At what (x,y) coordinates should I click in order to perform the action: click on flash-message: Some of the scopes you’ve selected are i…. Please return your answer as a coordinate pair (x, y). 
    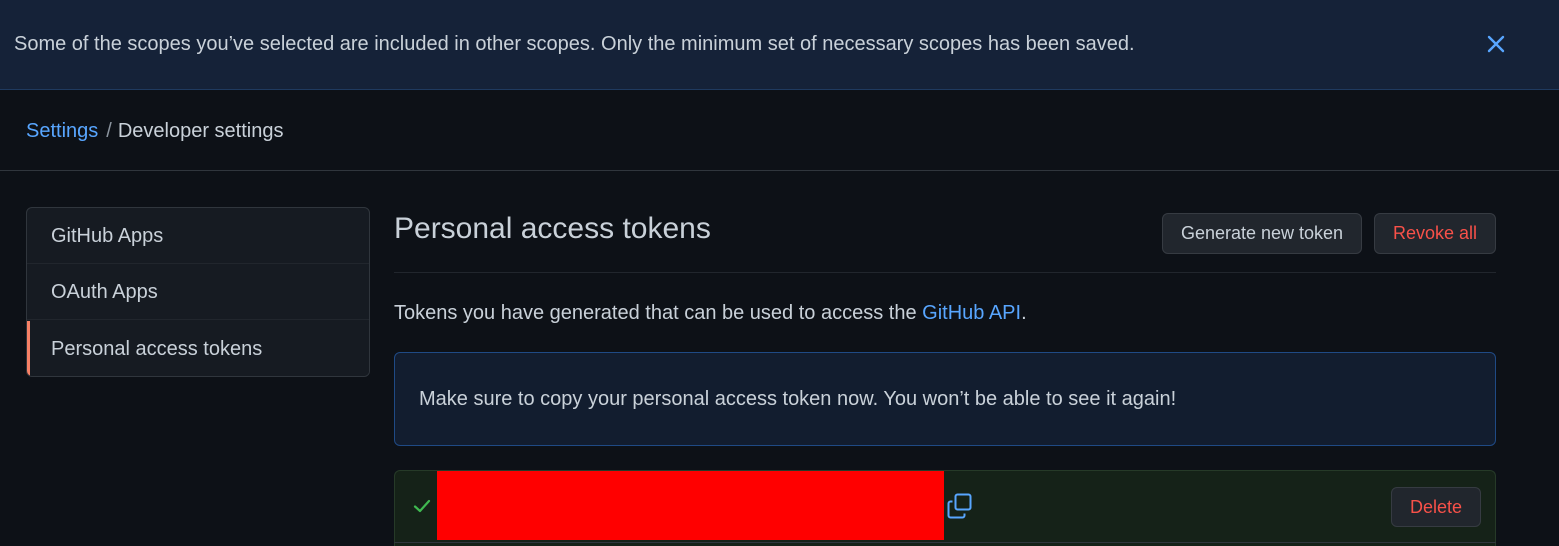
    Looking at the image, I should click on (574, 44).